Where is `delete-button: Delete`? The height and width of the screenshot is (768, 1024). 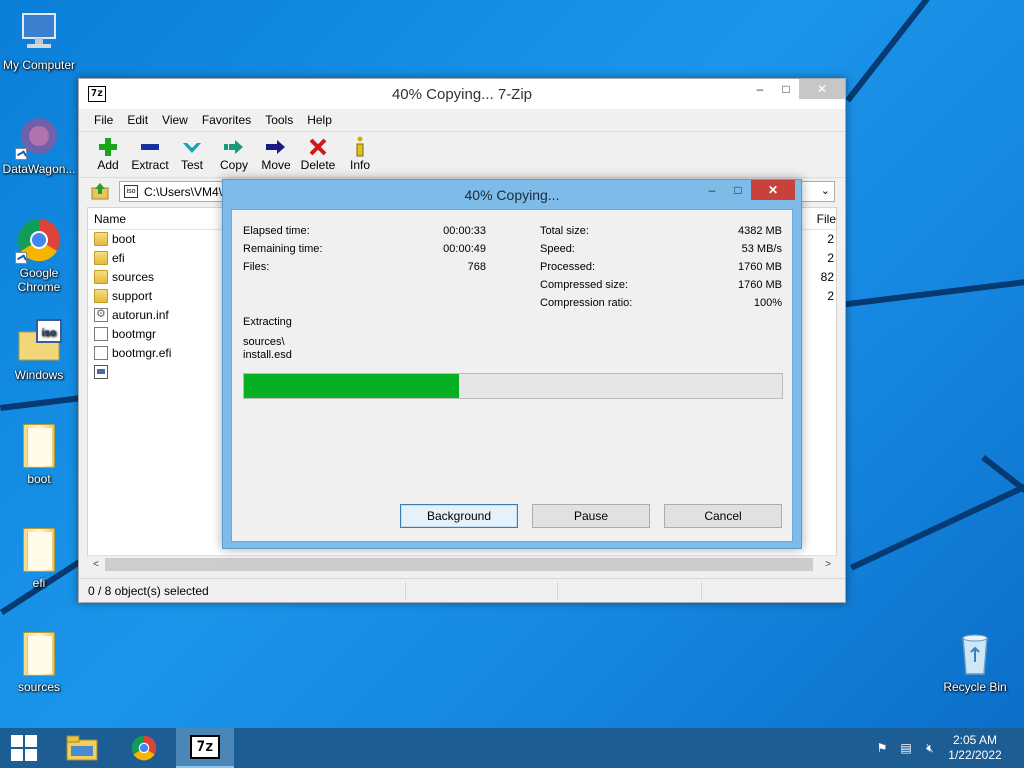
delete-button: Delete is located at coordinates (318, 154).